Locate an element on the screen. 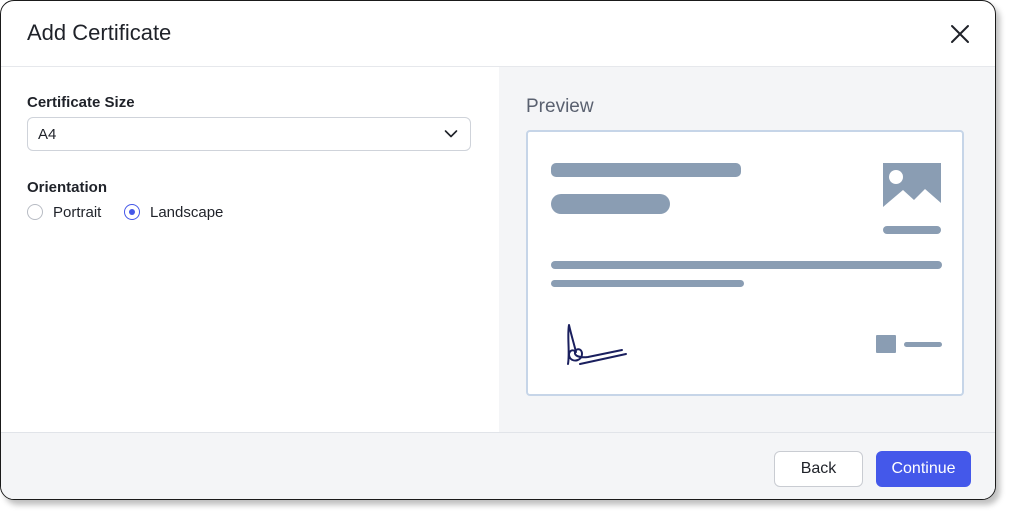  placeholder-seal is located at coordinates (886, 344).